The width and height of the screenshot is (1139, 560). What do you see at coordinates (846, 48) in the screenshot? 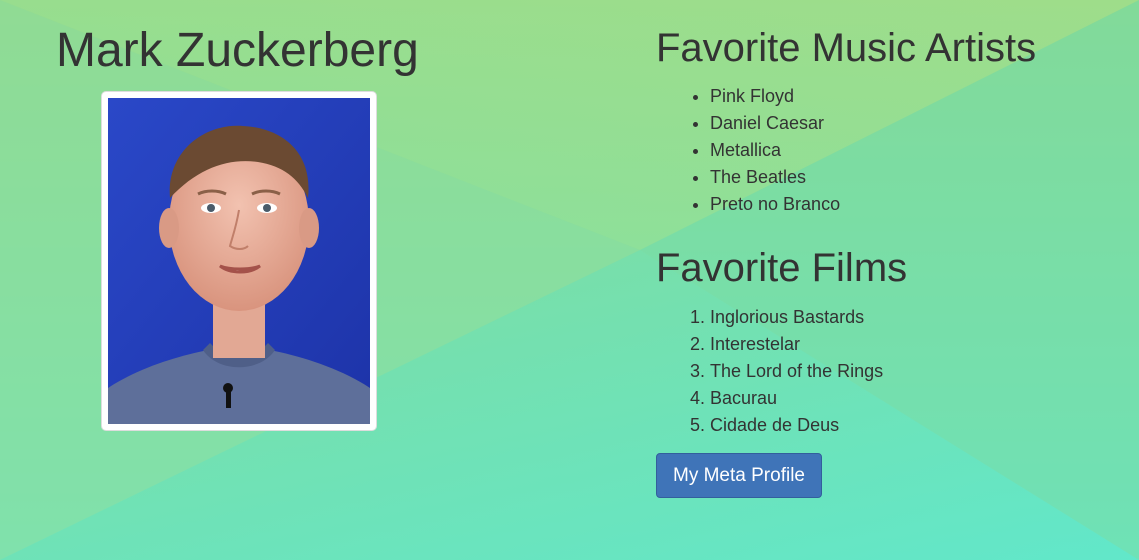
I see `music-heading: Favorite Music Artists` at bounding box center [846, 48].